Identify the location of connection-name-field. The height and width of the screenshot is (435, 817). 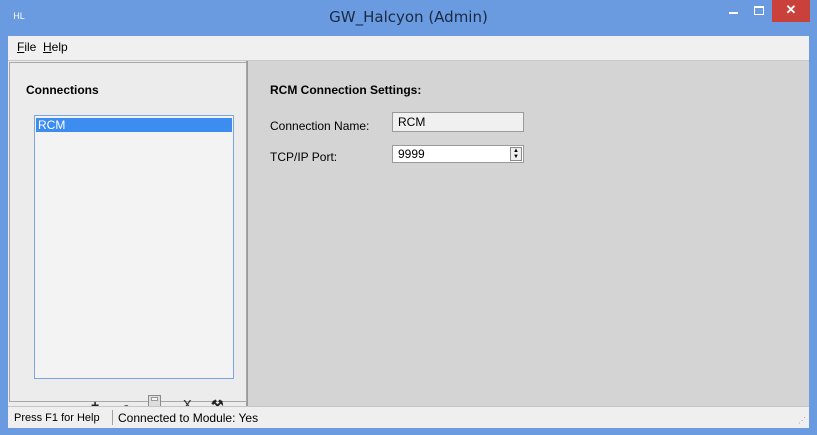
(458, 122).